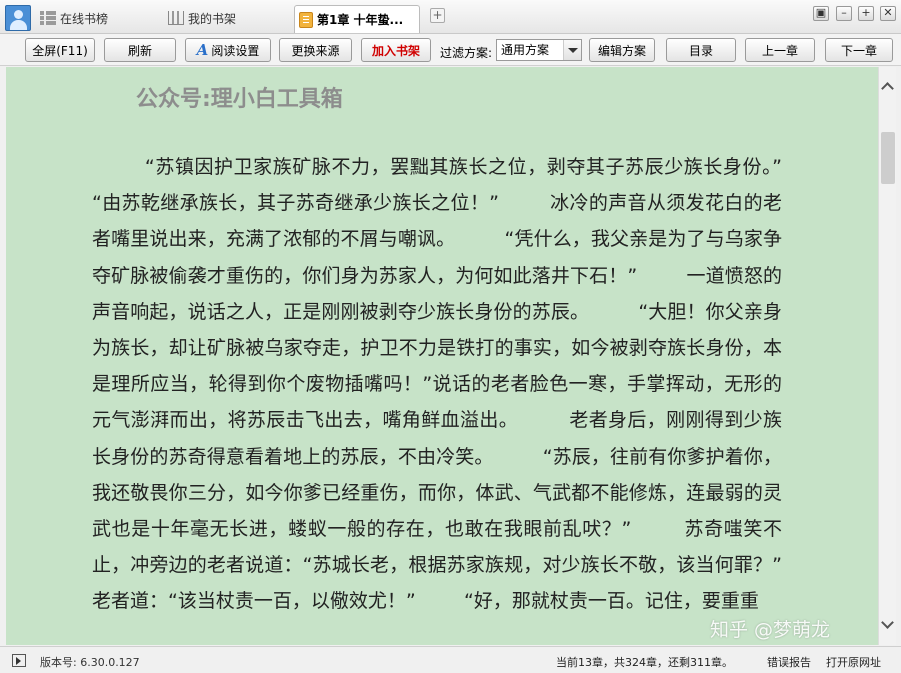 This screenshot has height=673, width=901. I want to click on title-tab-bar: 在线书榜 我的书架 第1章 十年蛰... + ▣ – + ✕, so click(450, 17).